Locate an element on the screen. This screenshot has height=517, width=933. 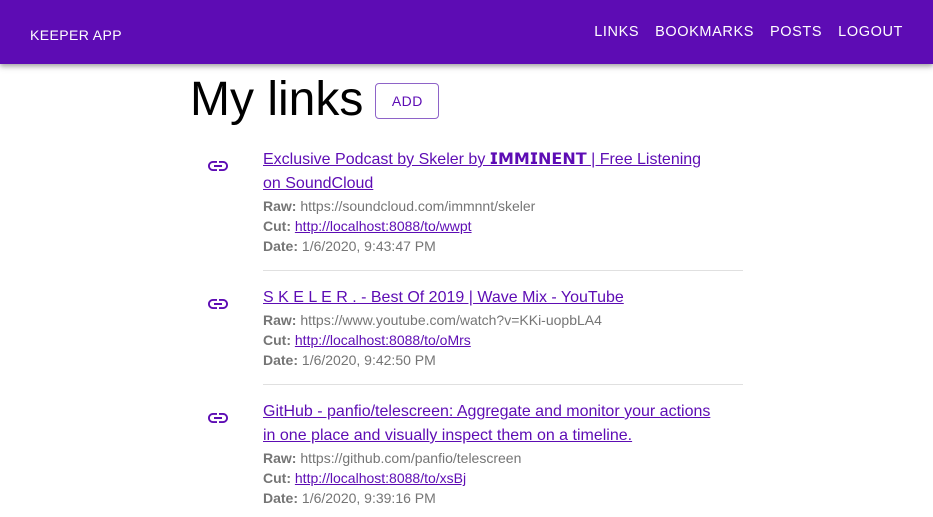
cut-line: Cut: http://localhost:8088/to/wwpt is located at coordinates (503, 226).